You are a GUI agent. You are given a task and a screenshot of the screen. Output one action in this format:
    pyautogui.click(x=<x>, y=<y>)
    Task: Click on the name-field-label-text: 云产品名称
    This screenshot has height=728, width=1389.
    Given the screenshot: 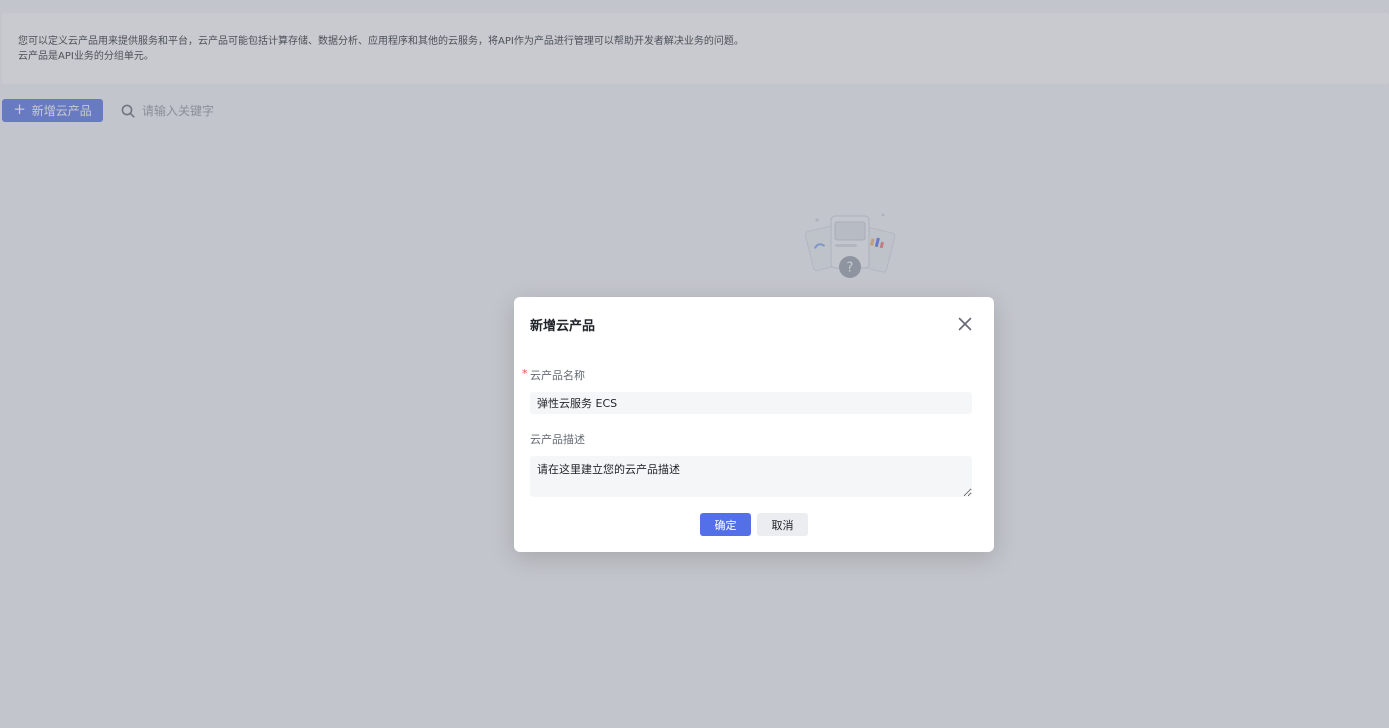 What is the action you would take?
    pyautogui.click(x=557, y=375)
    